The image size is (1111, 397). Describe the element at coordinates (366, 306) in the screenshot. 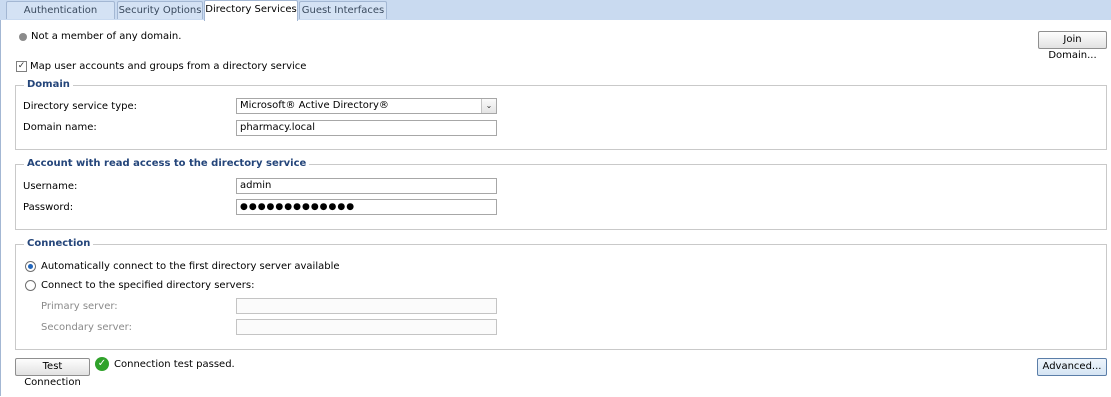

I see `primary-server-input` at that location.